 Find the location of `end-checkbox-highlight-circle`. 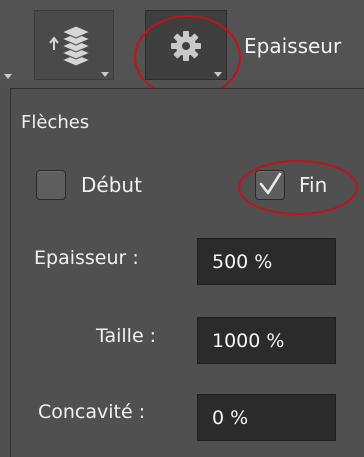

end-checkbox-highlight-circle is located at coordinates (298, 187).